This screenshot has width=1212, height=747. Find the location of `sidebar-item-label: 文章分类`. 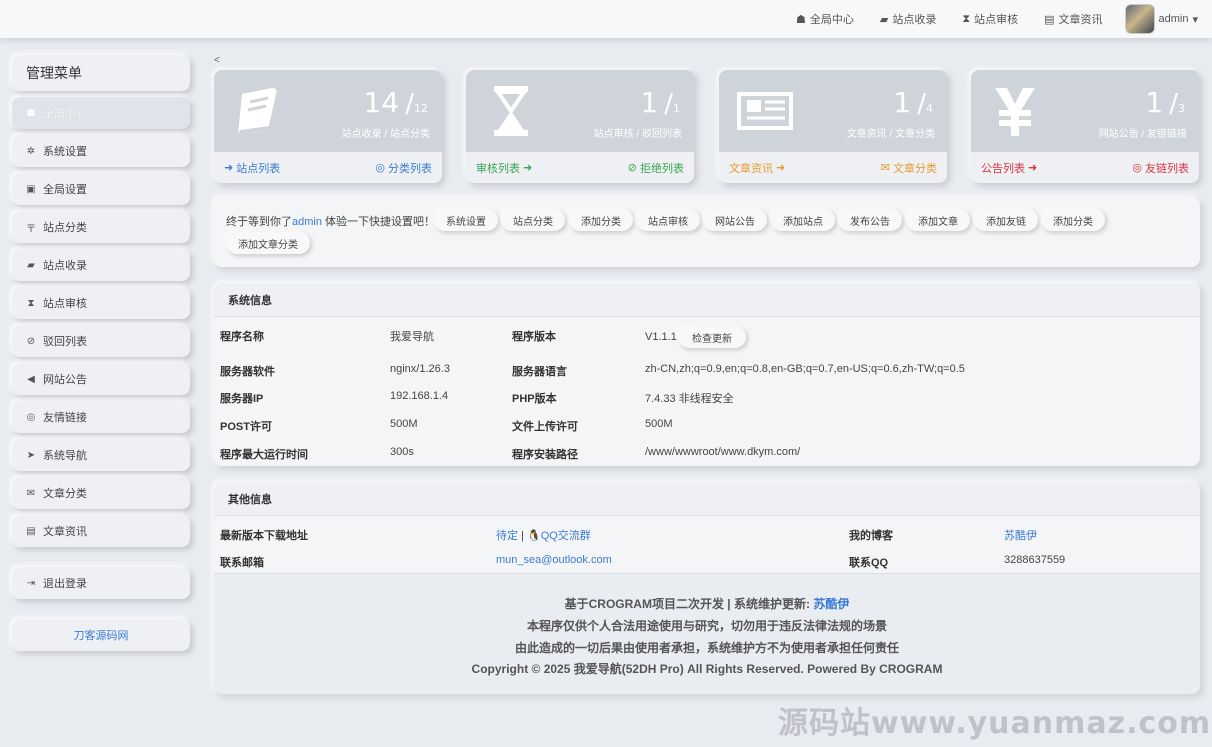

sidebar-item-label: 文章分类 is located at coordinates (65, 494).